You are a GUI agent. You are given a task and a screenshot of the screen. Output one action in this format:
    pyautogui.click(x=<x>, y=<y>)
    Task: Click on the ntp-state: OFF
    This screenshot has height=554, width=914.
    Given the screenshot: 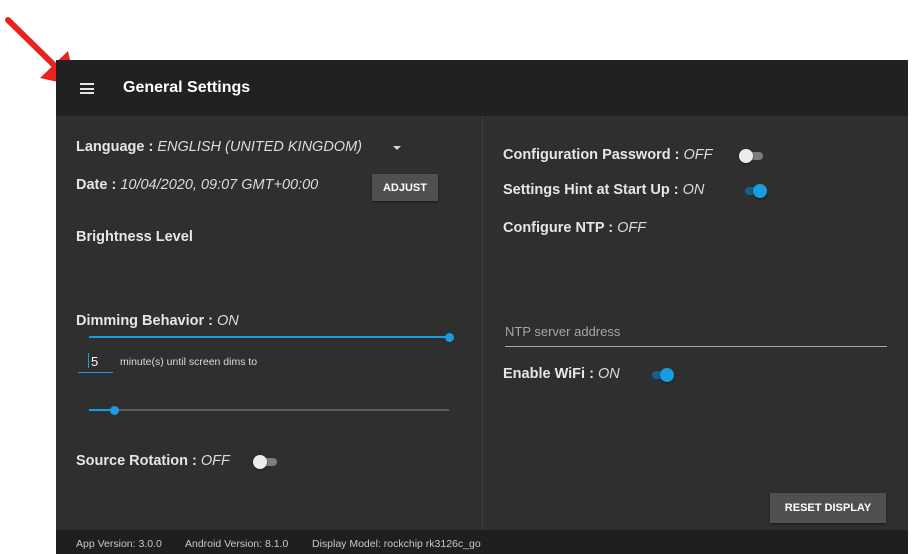 What is the action you would take?
    pyautogui.click(x=632, y=228)
    